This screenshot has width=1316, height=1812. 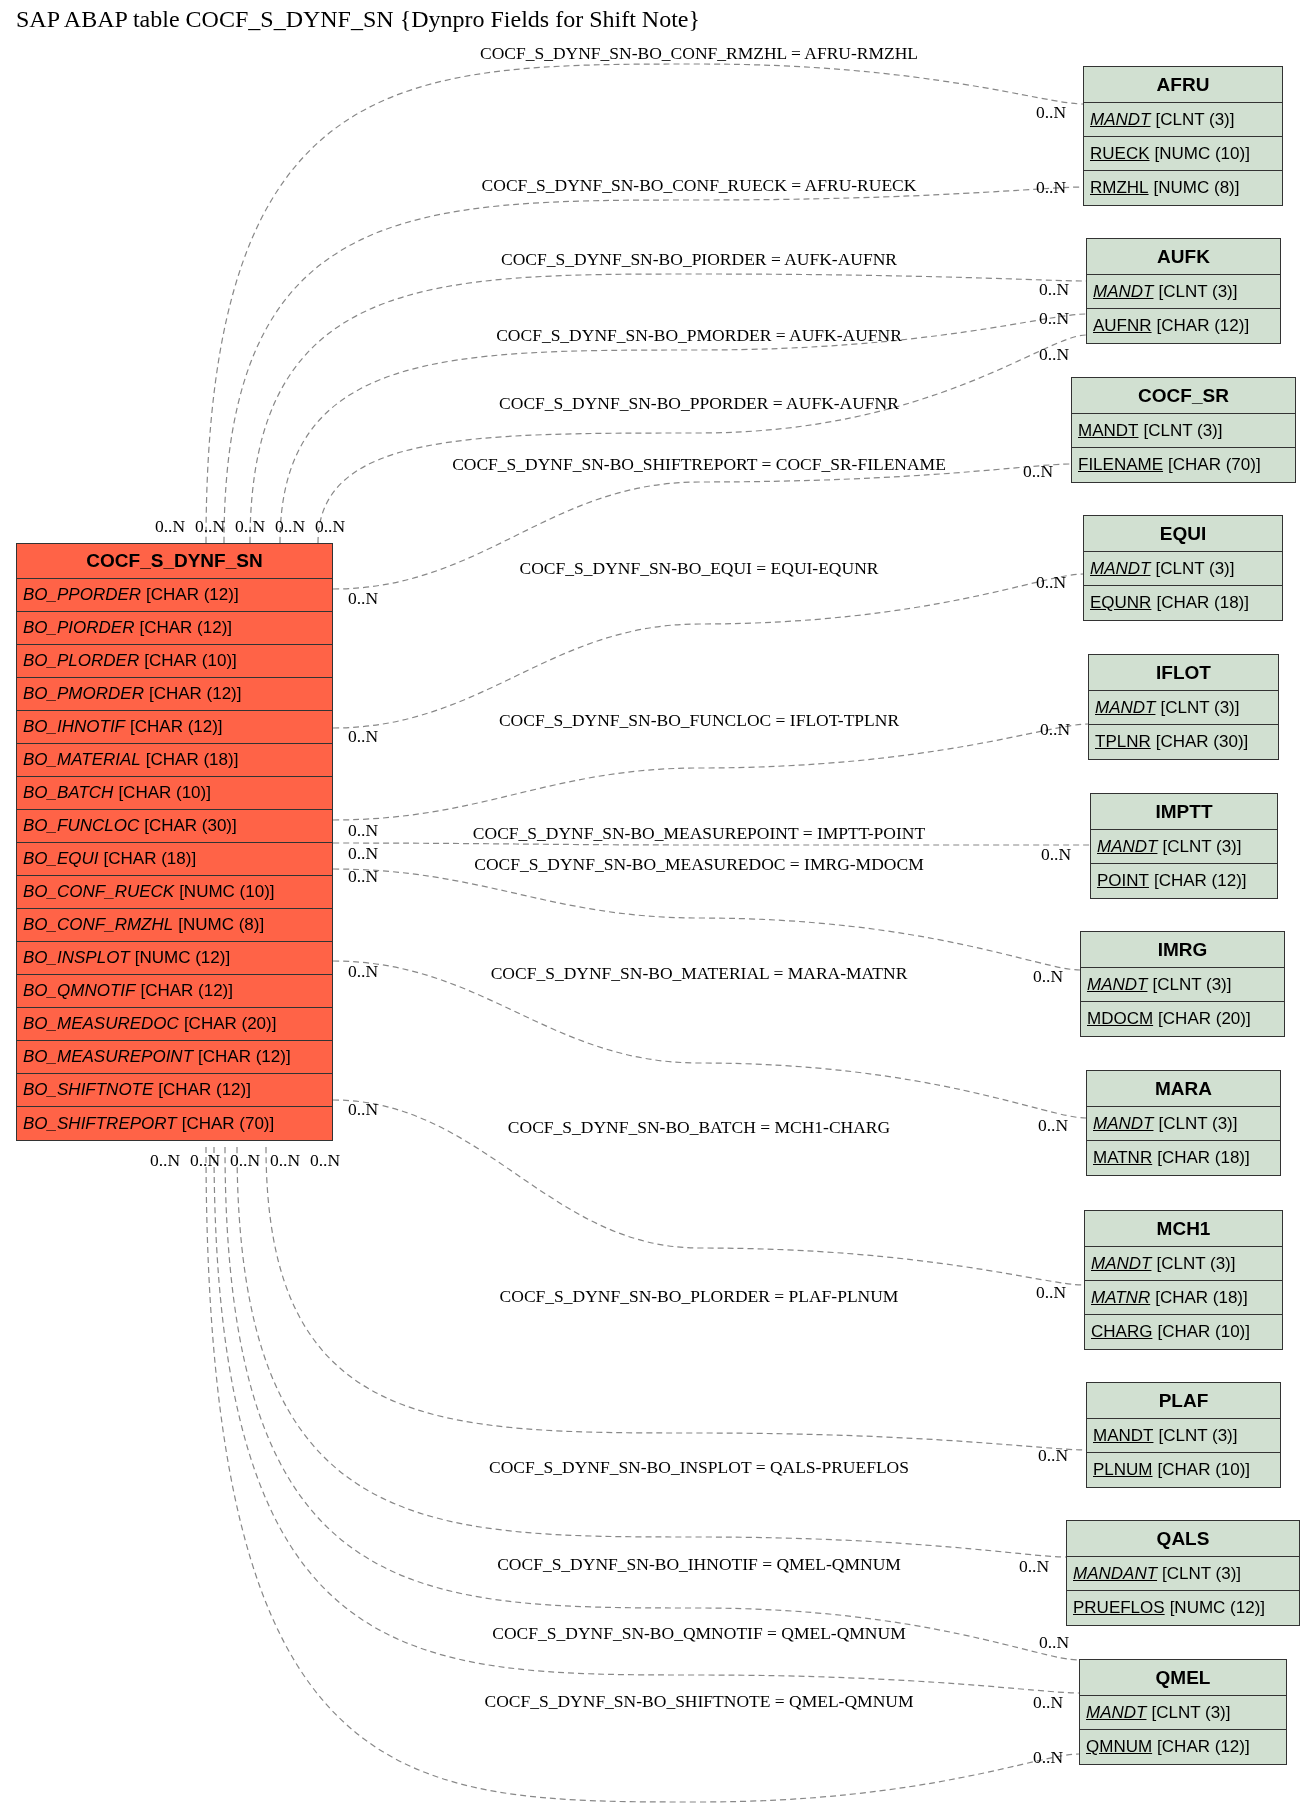 I want to click on relation-label: COCF_S_DYNF_SN-BO_MEASUREDOC = IMRG-MDOCM, so click(x=699, y=864).